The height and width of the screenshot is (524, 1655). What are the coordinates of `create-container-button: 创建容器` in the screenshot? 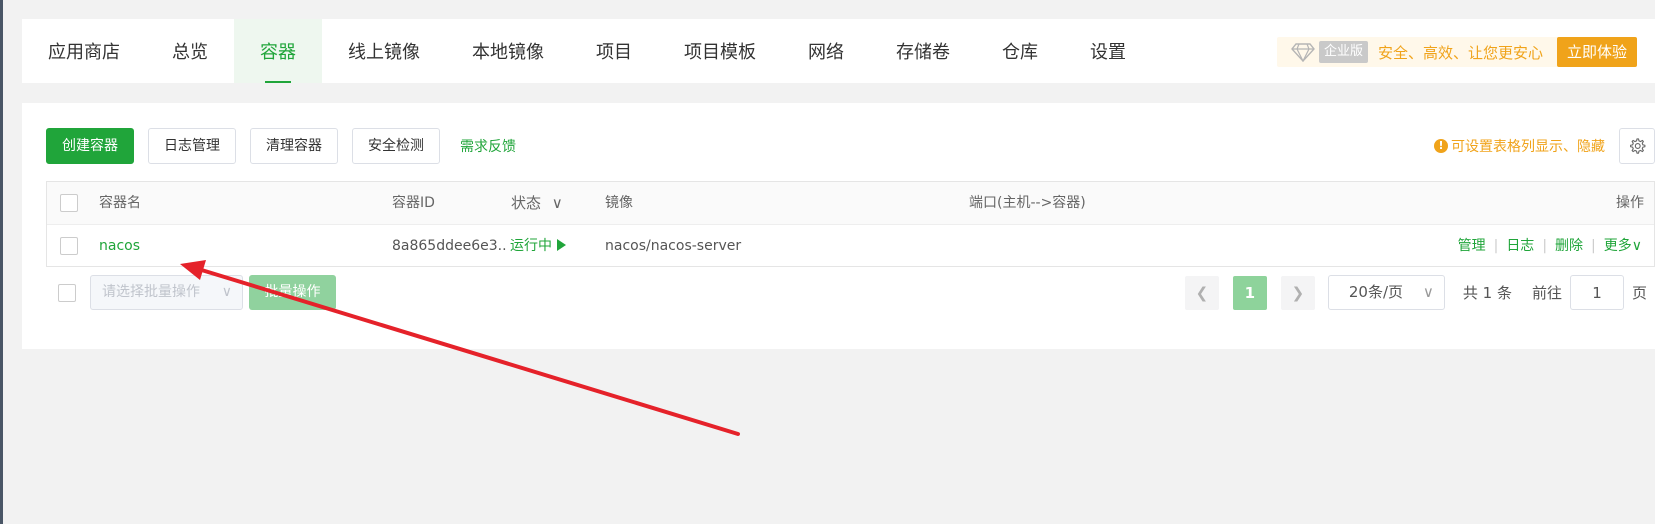 It's located at (90, 146).